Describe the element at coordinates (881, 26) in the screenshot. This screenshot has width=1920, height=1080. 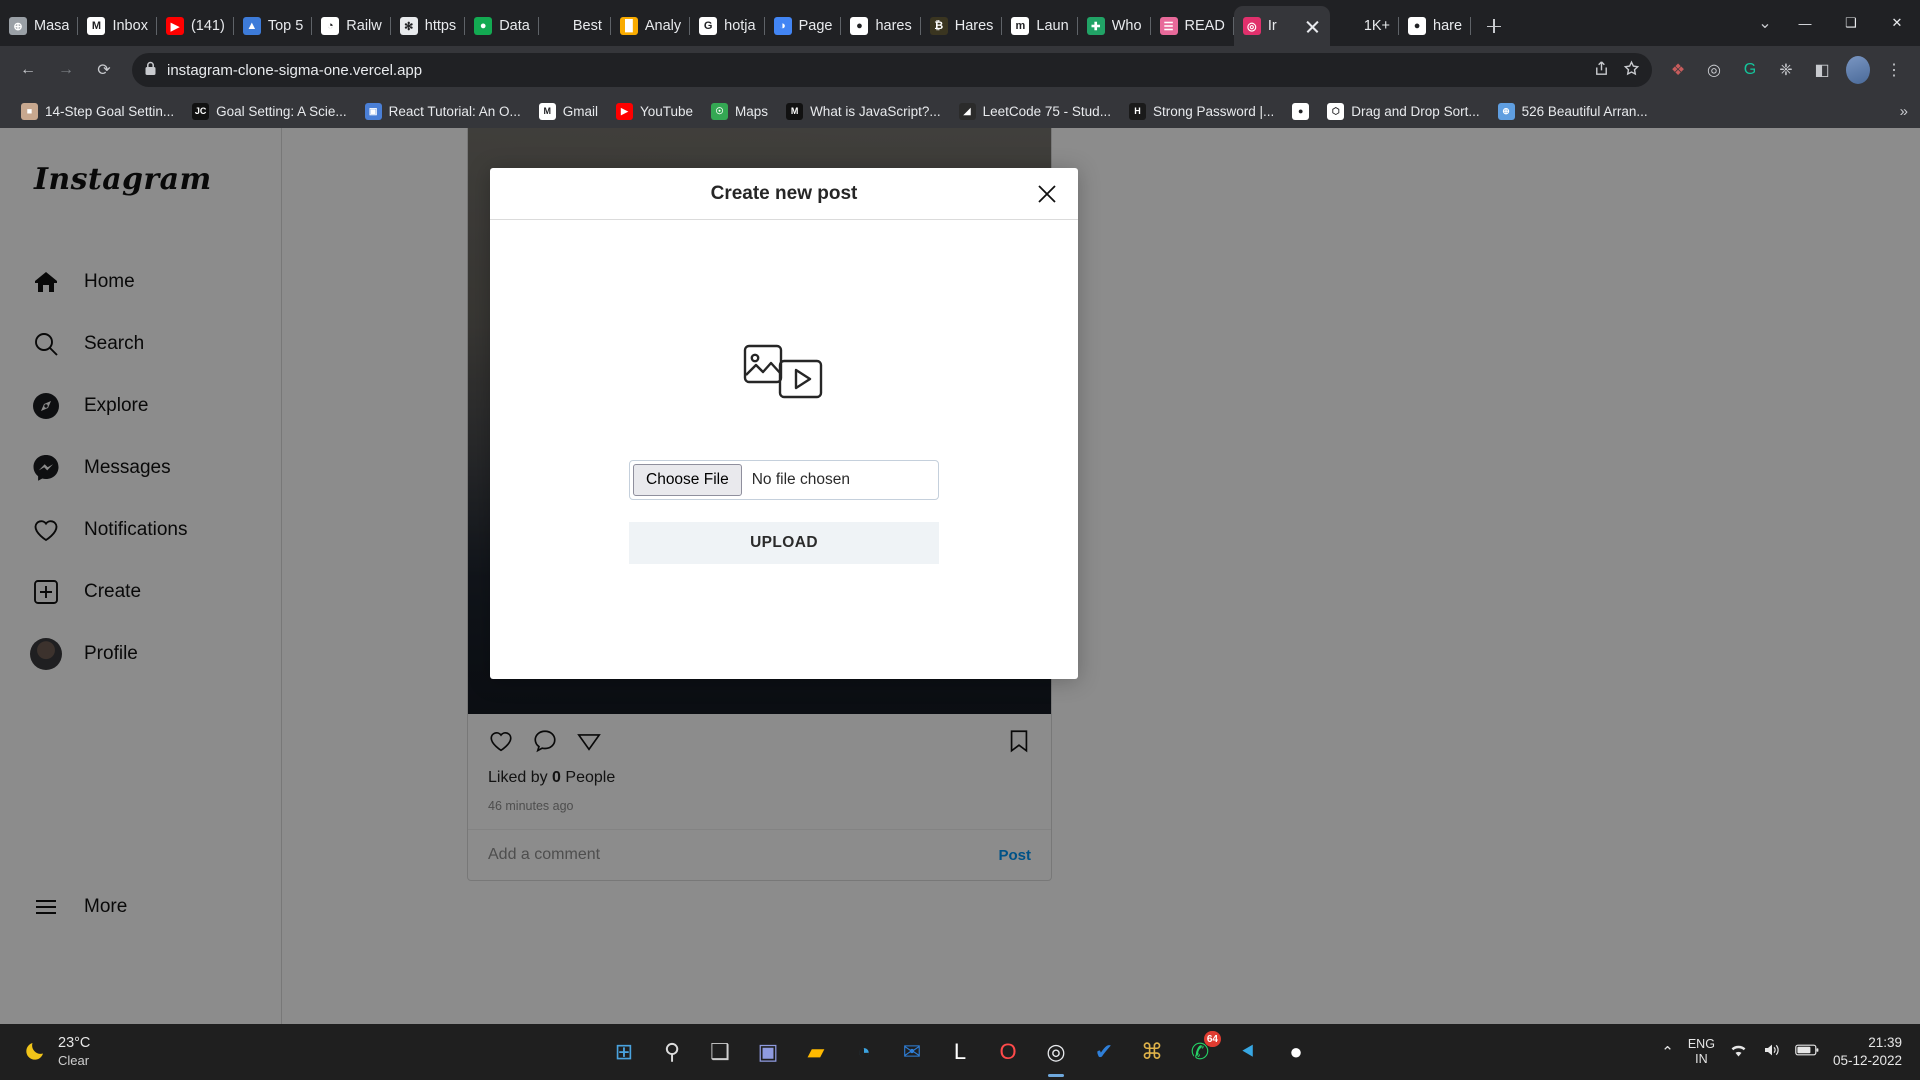
I see `browser-tab: ● hares` at that location.